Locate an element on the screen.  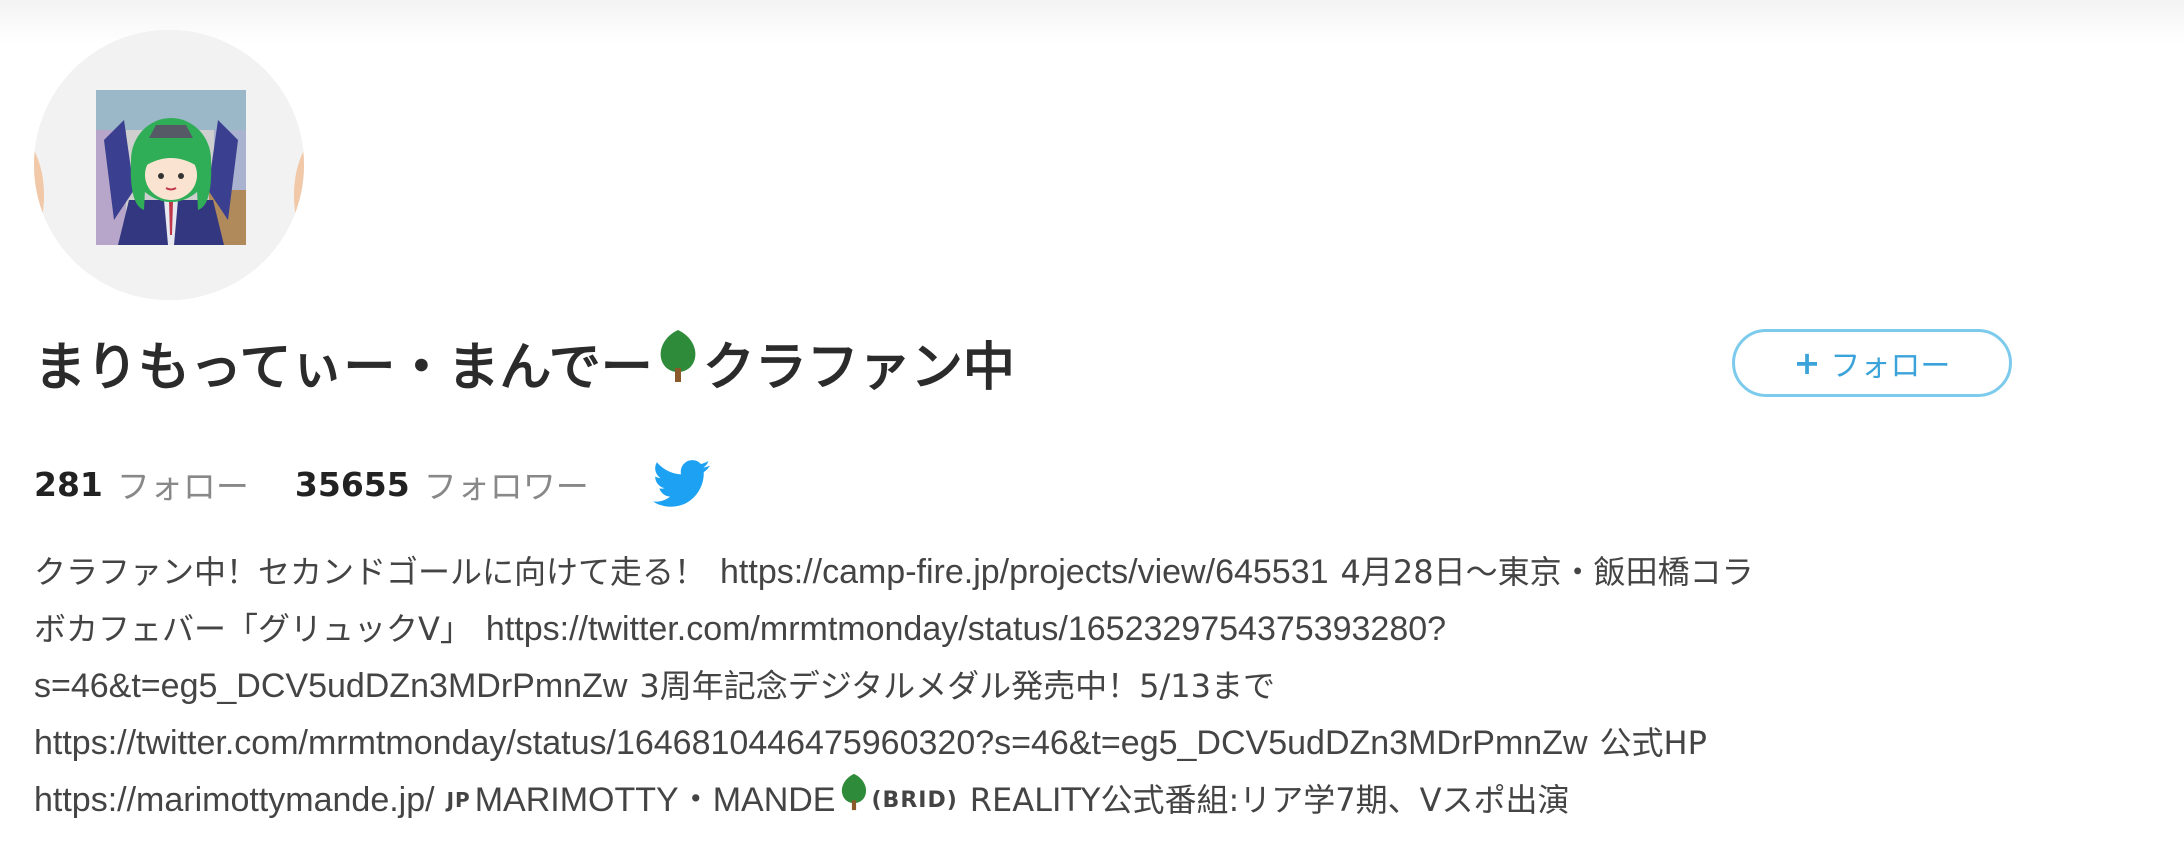
avatar-image is located at coordinates (169, 165).